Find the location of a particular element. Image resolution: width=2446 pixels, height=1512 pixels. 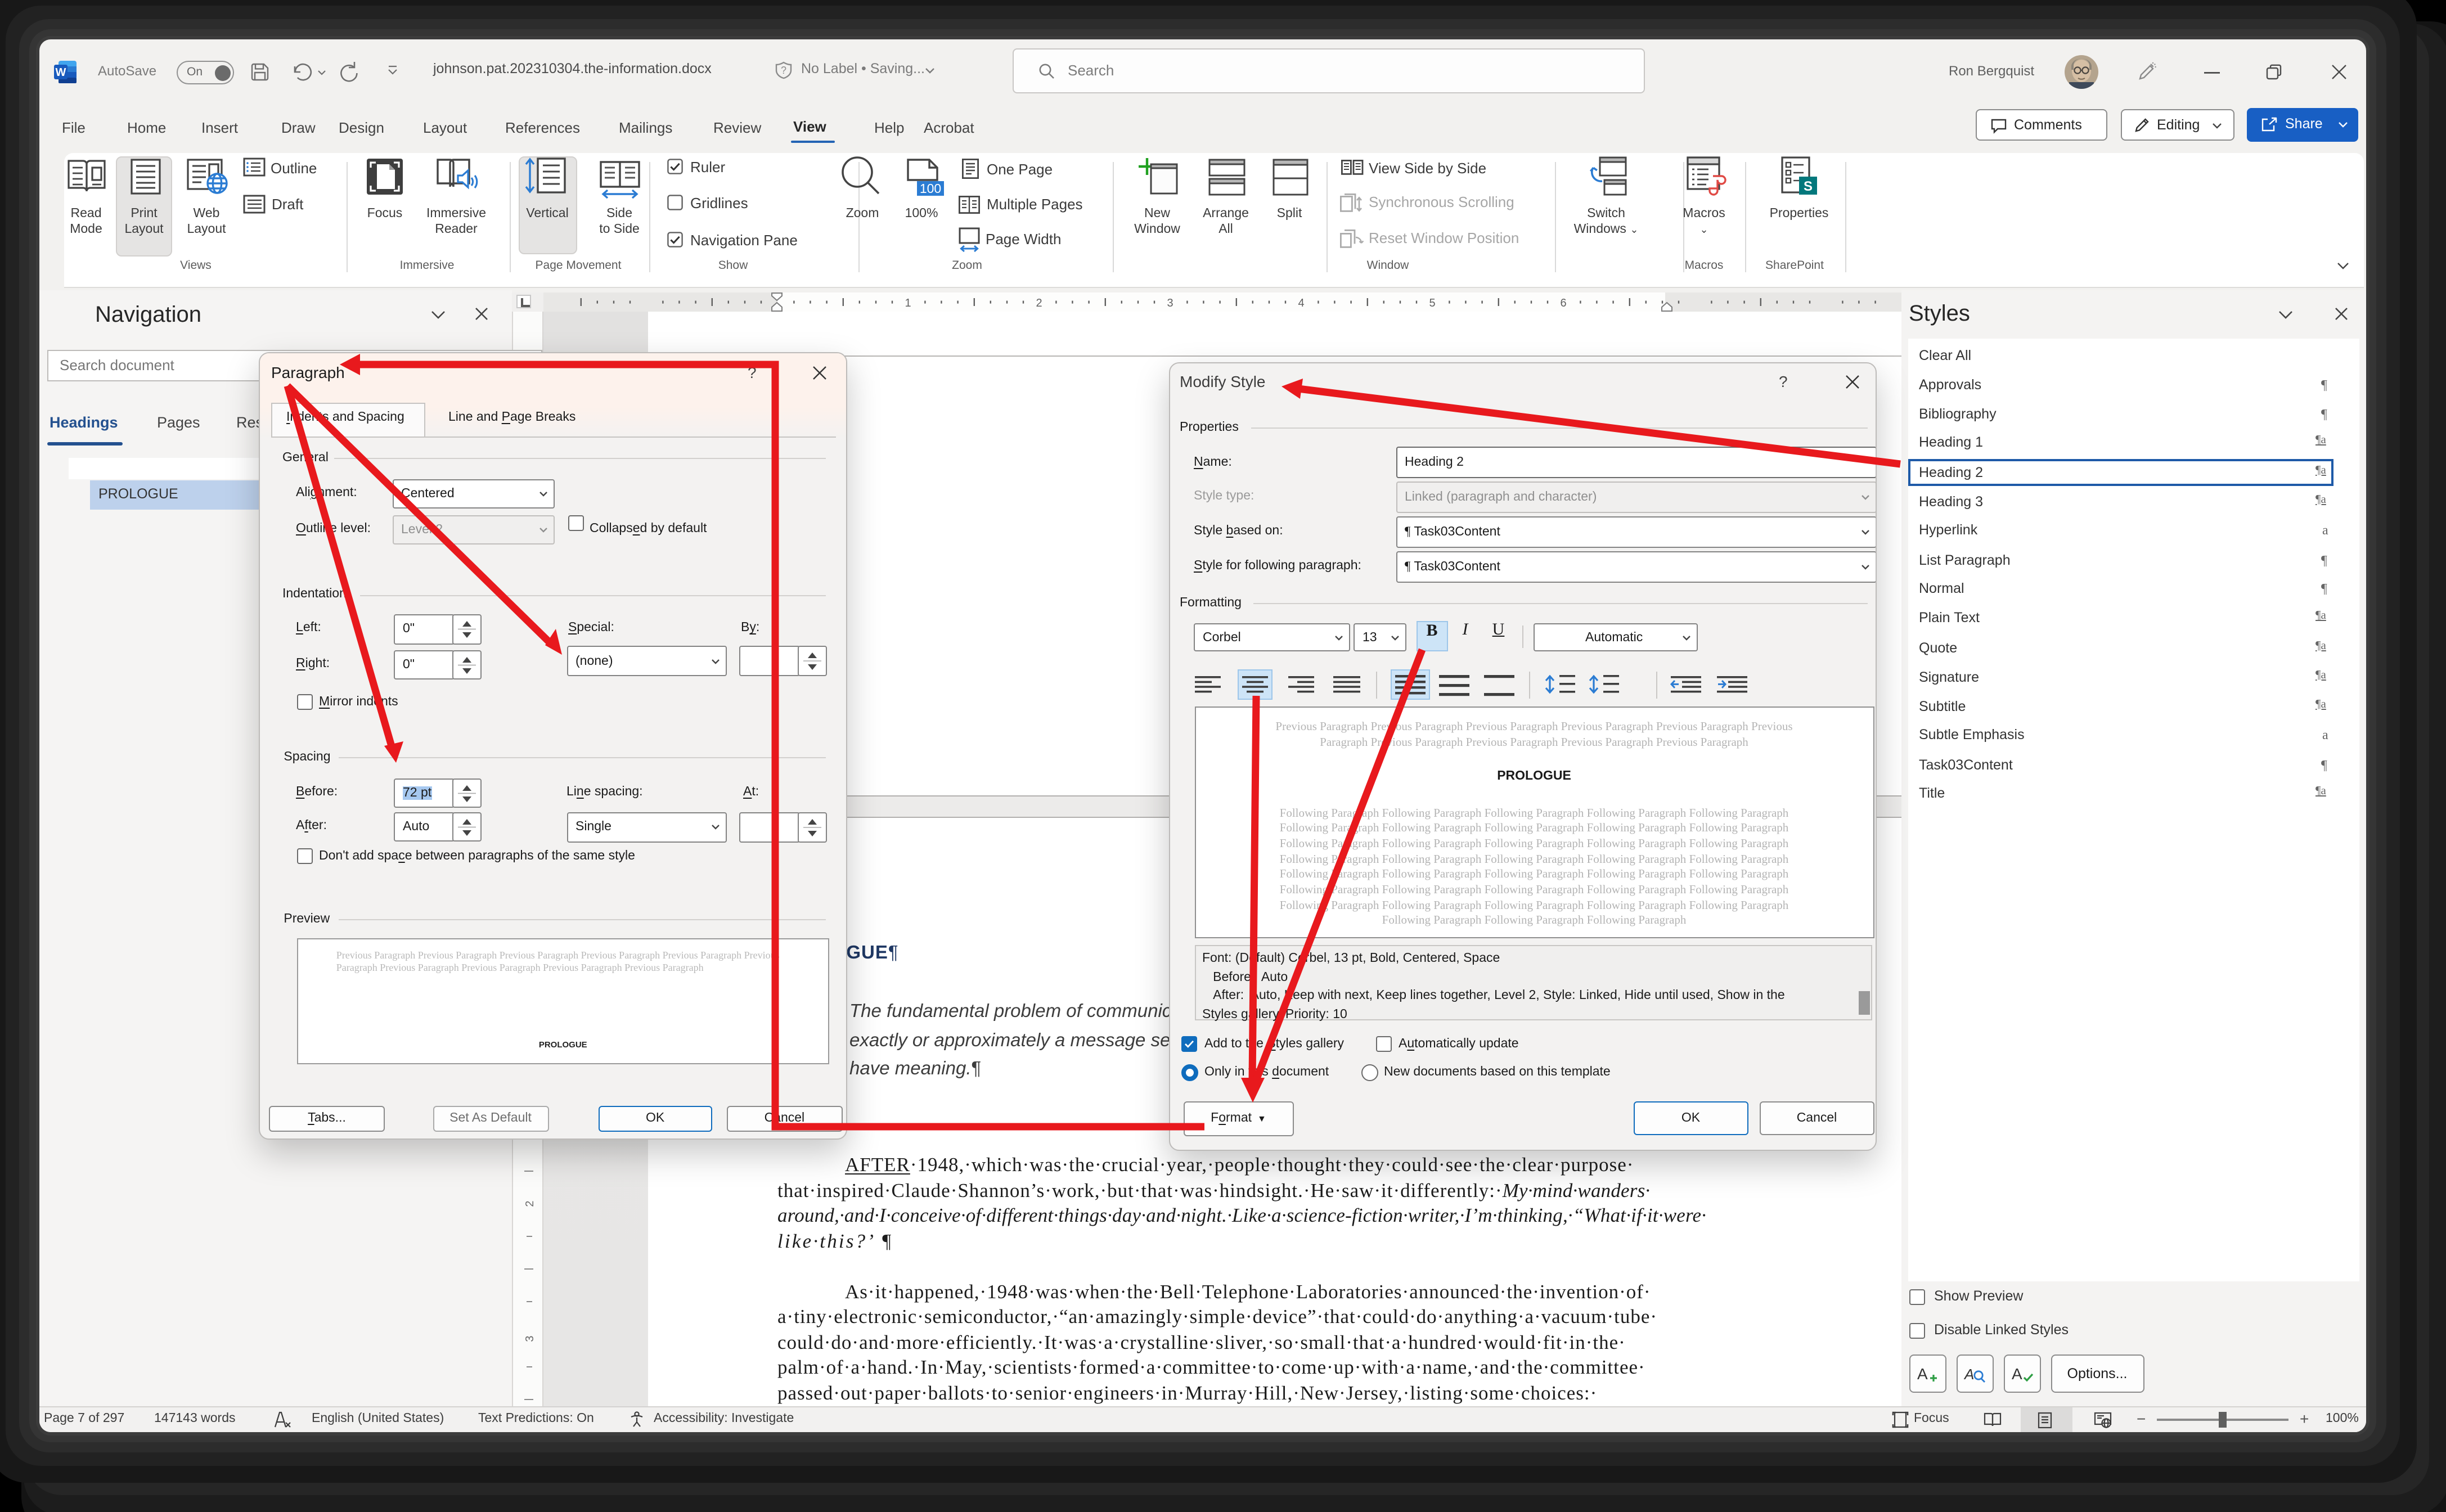

svg-text: 5 is located at coordinates (1432, 303).